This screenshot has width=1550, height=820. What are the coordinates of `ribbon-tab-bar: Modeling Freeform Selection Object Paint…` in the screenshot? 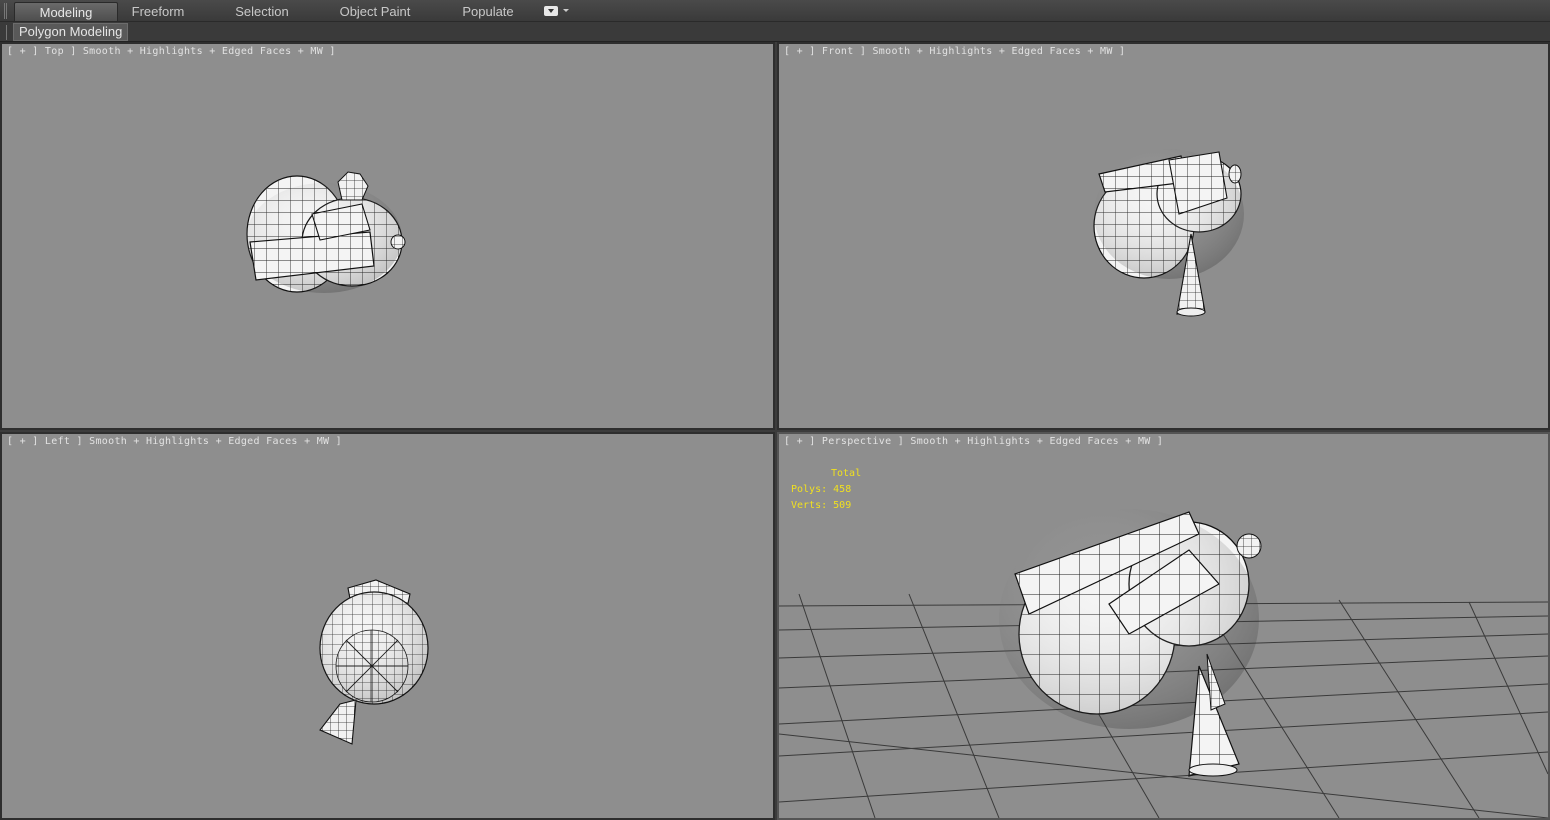 It's located at (775, 11).